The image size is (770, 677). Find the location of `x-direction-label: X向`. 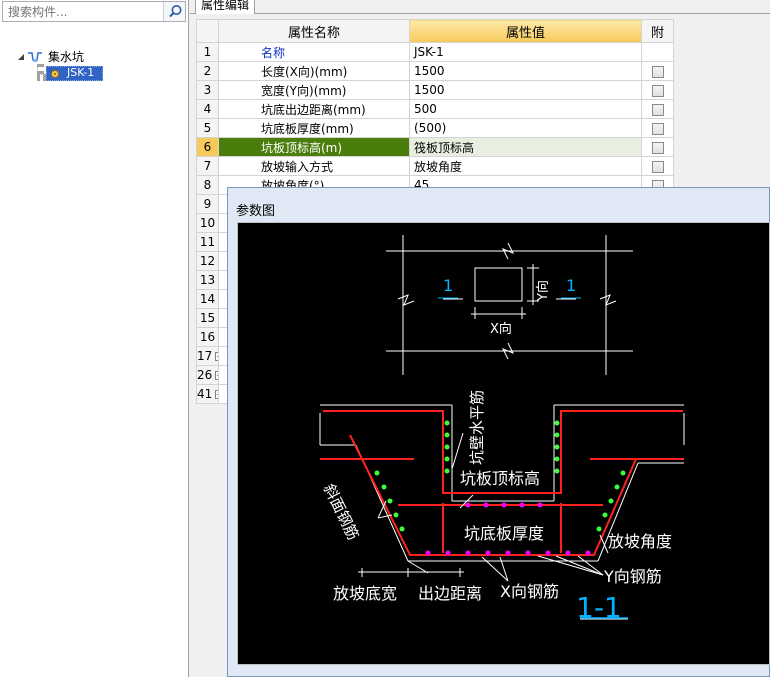

x-direction-label: X向 is located at coordinates (501, 329).